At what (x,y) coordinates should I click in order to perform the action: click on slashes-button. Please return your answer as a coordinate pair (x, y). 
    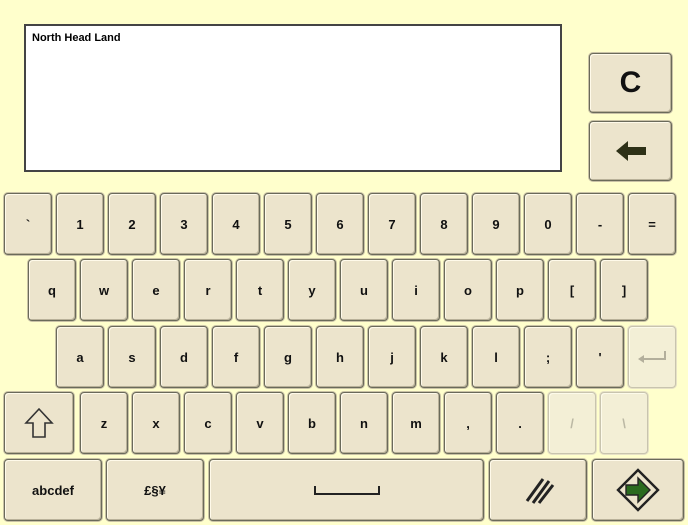
    Looking at the image, I should click on (538, 490).